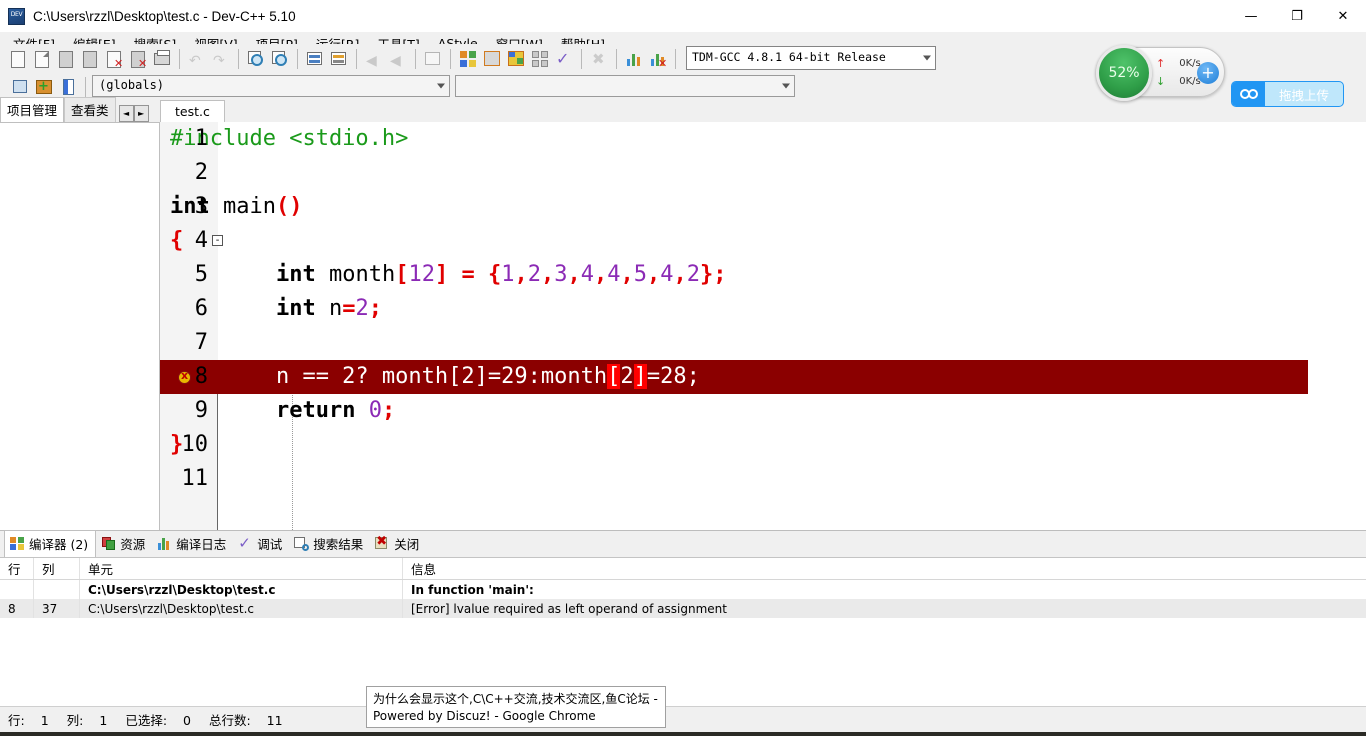 This screenshot has height=736, width=1366. I want to click on expand-widget-button: +, so click(1208, 73).